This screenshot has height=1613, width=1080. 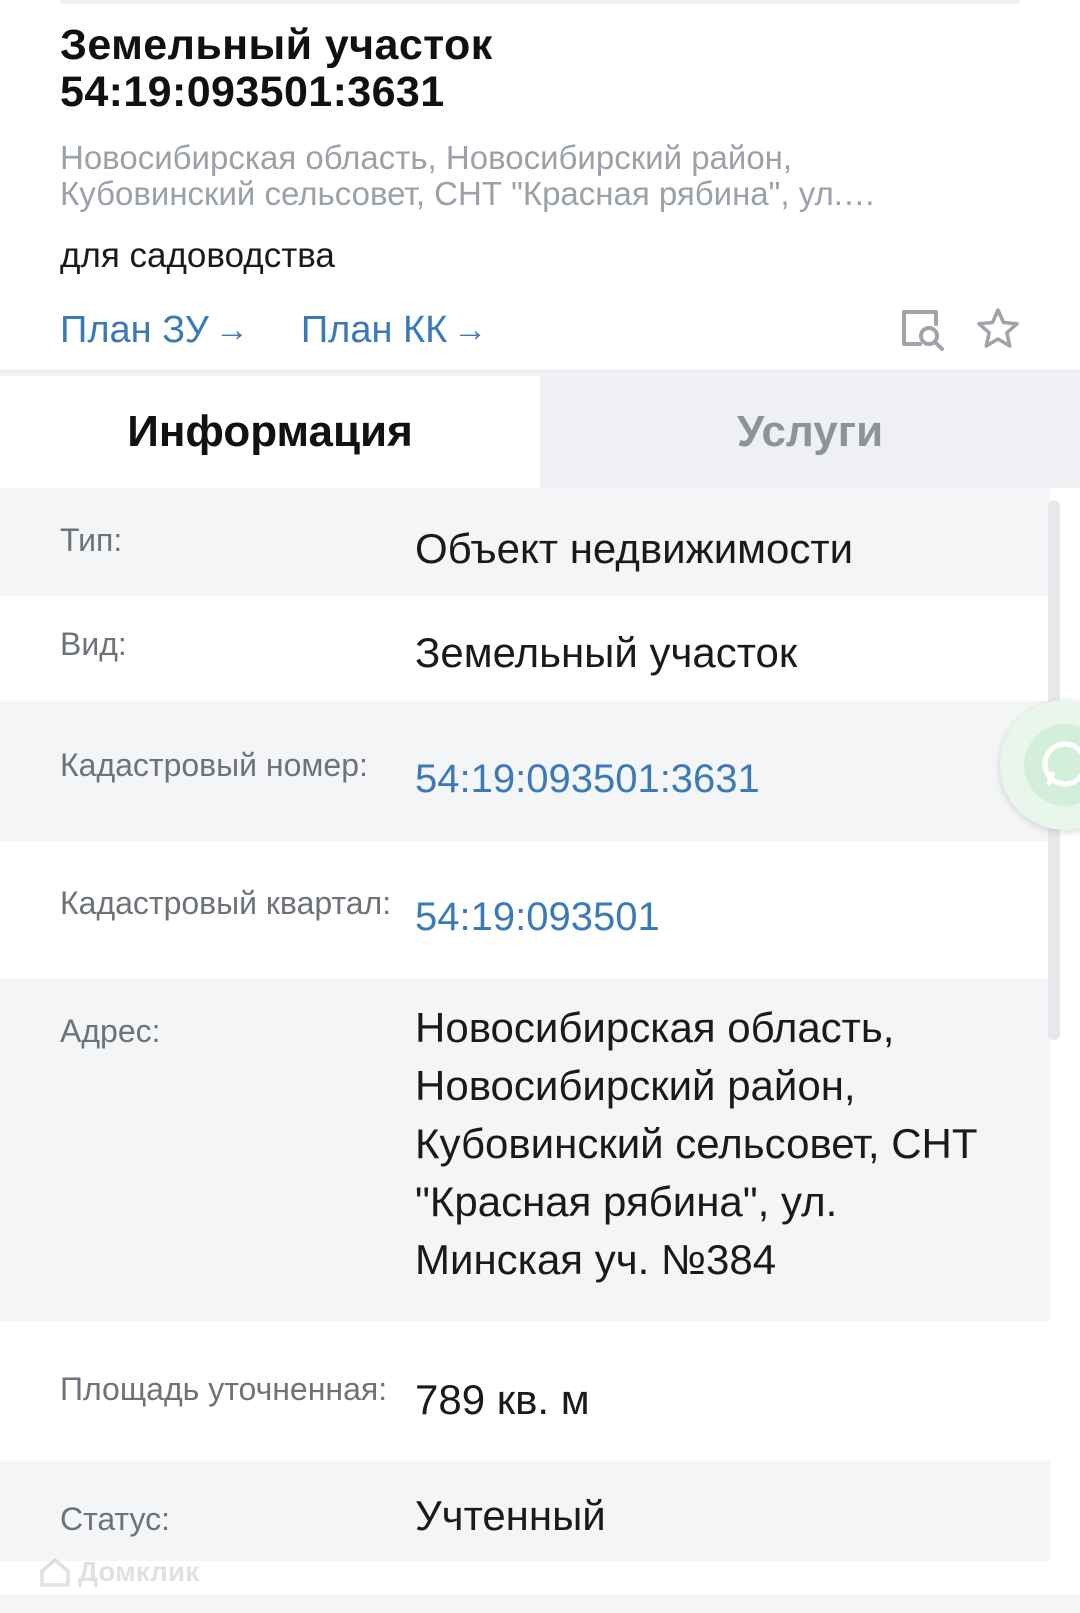 I want to click on info-row-area: Площадь уточненная: 789 кв. м, so click(x=525, y=1391).